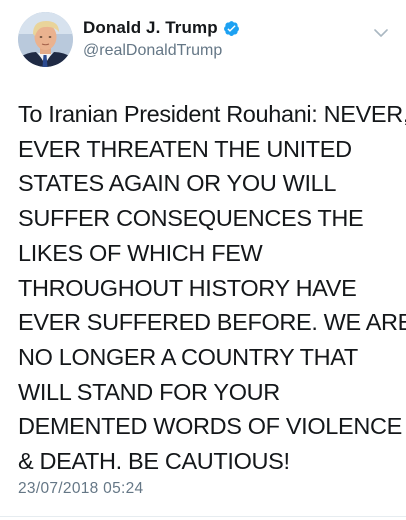 The width and height of the screenshot is (406, 520). What do you see at coordinates (210, 426) in the screenshot?
I see `tweet-text-line: DEMENTED WORDS OF VIOLENCE` at bounding box center [210, 426].